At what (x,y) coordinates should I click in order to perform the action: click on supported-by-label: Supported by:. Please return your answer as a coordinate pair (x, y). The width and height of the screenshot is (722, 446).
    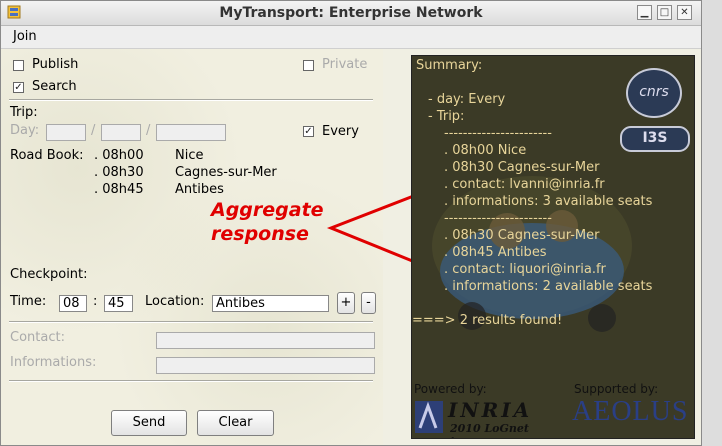
    Looking at the image, I should click on (616, 389).